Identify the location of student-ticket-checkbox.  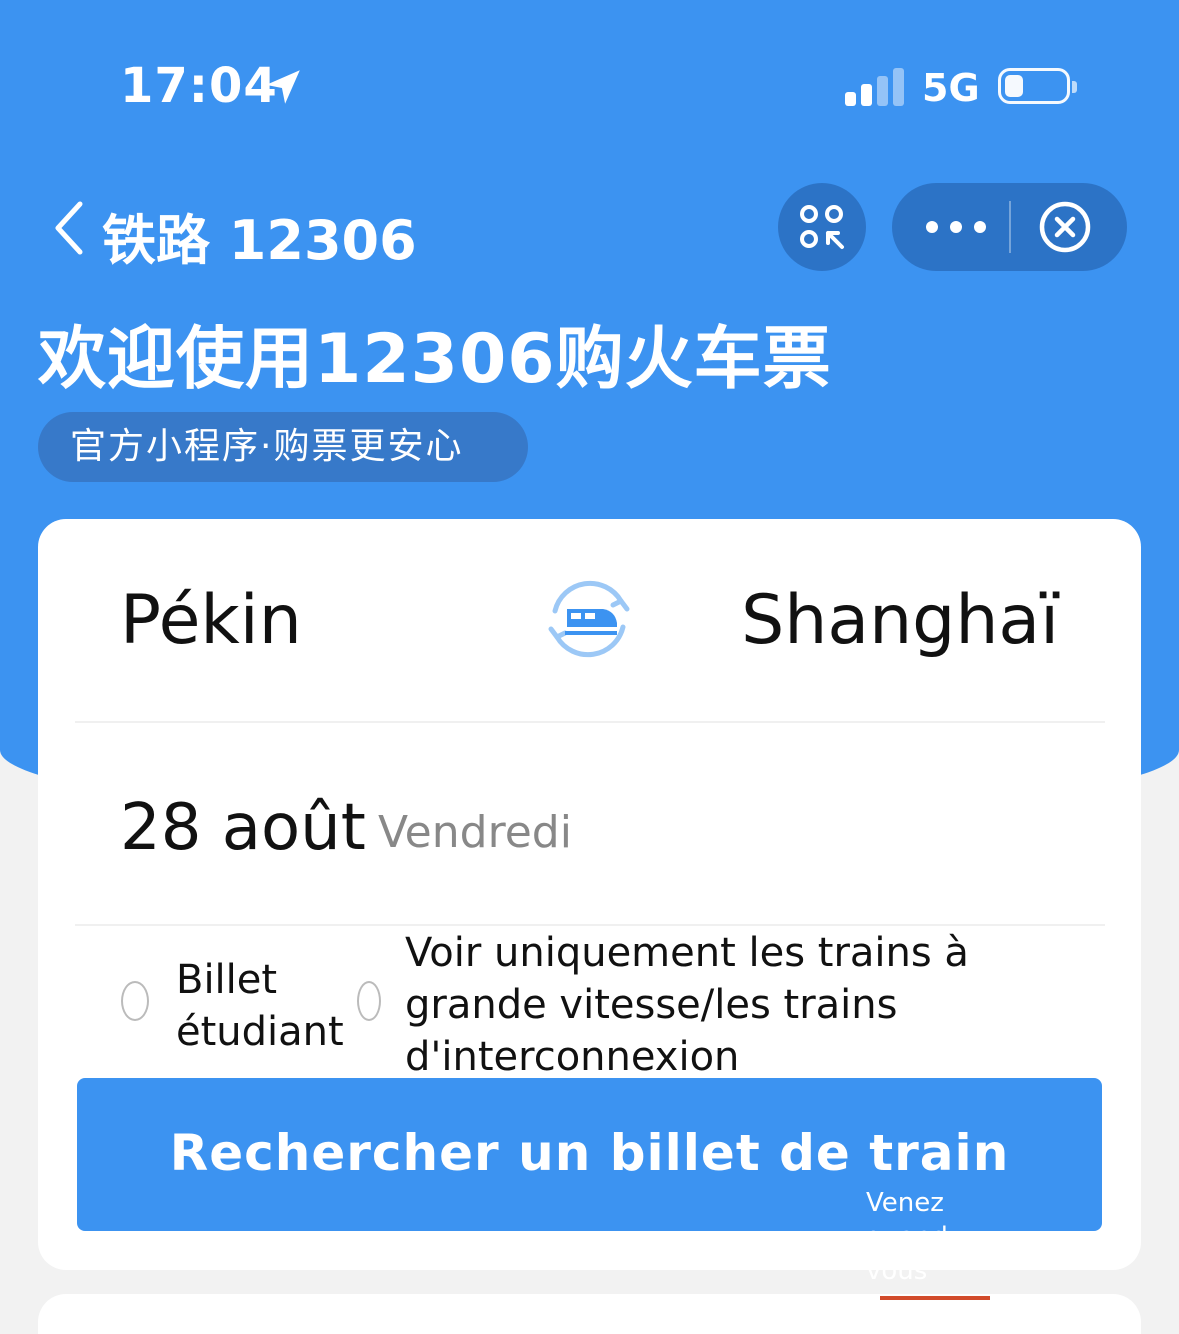
(135, 1001).